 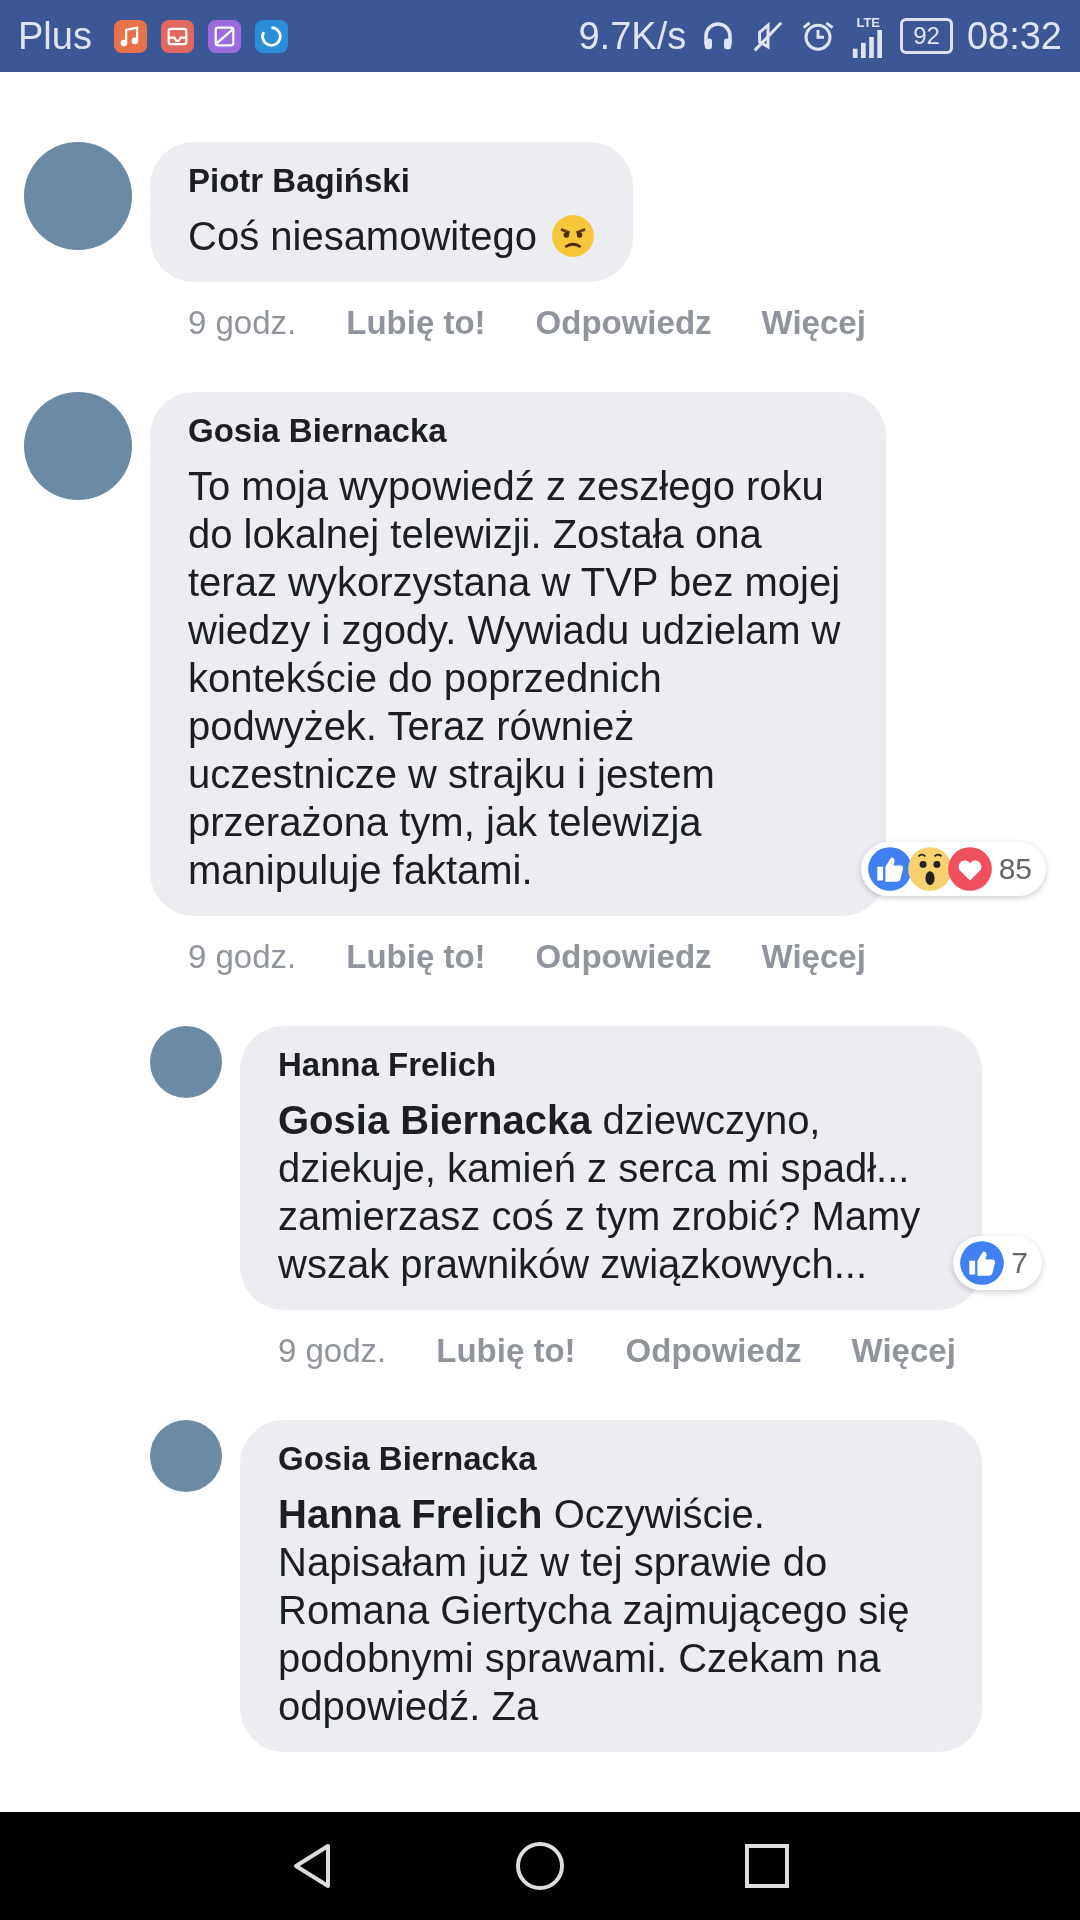 What do you see at coordinates (573, 236) in the screenshot?
I see `angry-face-icon` at bounding box center [573, 236].